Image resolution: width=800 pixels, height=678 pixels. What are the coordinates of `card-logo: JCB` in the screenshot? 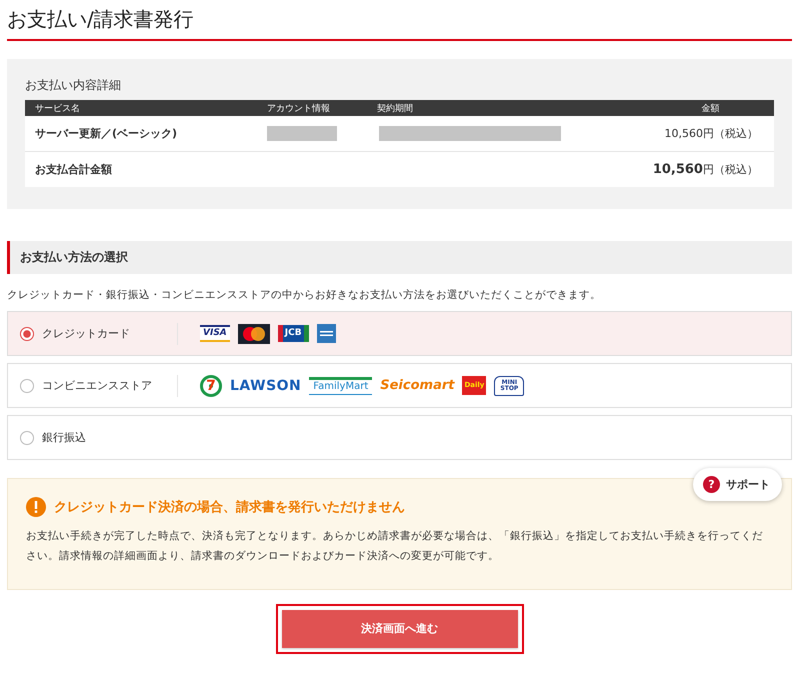 It's located at (293, 333).